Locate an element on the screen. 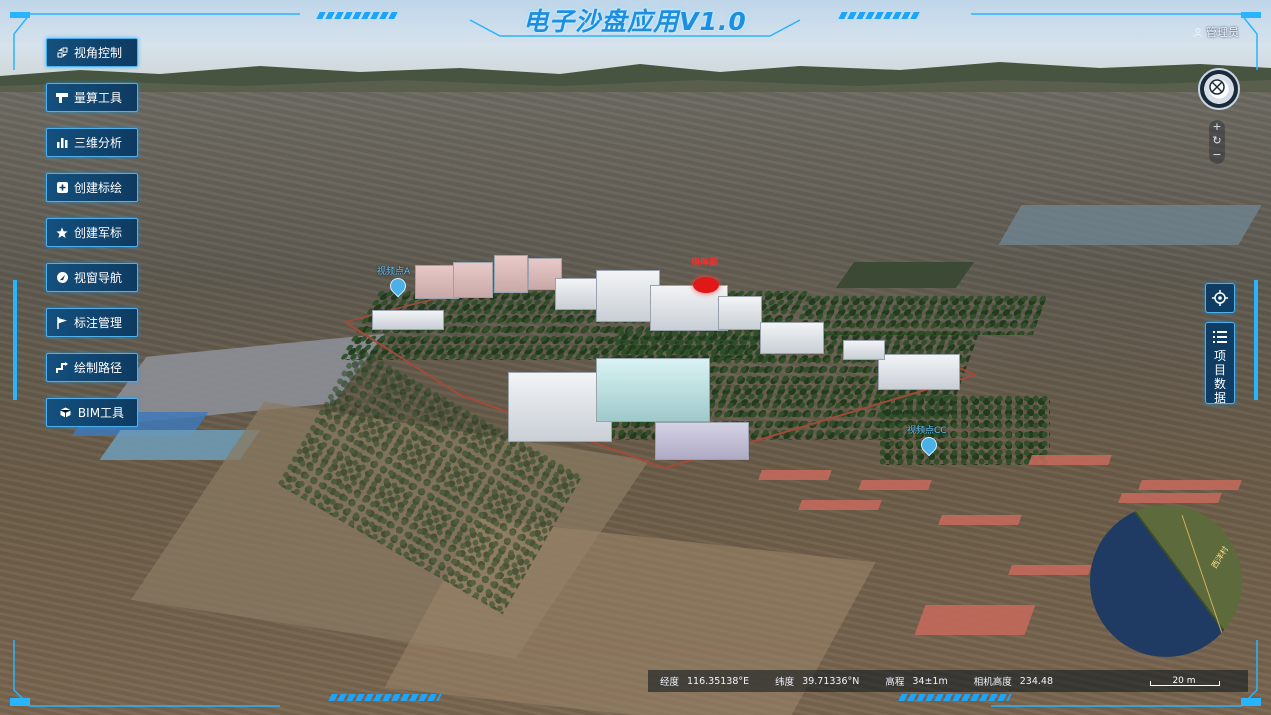 The image size is (1271, 715). menu-annotation-management: 标注管理 is located at coordinates (92, 322).